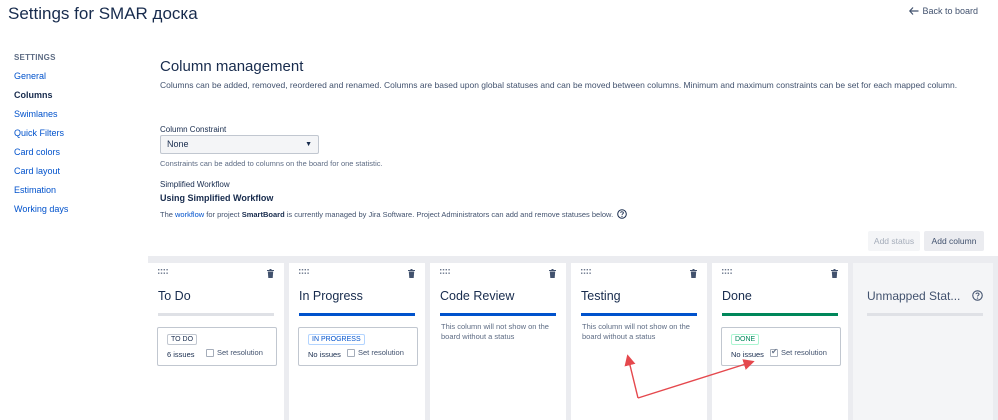  What do you see at coordinates (69, 212) in the screenshot?
I see `sidebar-item-working-days: Working days` at bounding box center [69, 212].